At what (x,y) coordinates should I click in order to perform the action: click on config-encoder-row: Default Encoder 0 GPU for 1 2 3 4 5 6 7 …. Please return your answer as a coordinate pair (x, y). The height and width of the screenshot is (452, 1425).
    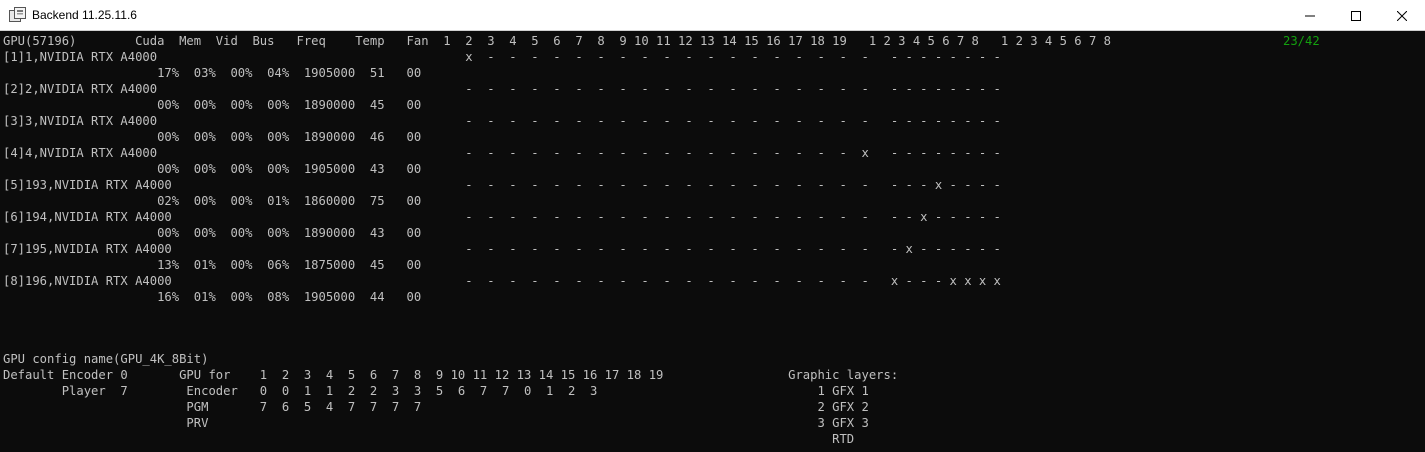
    Looking at the image, I should click on (451, 375).